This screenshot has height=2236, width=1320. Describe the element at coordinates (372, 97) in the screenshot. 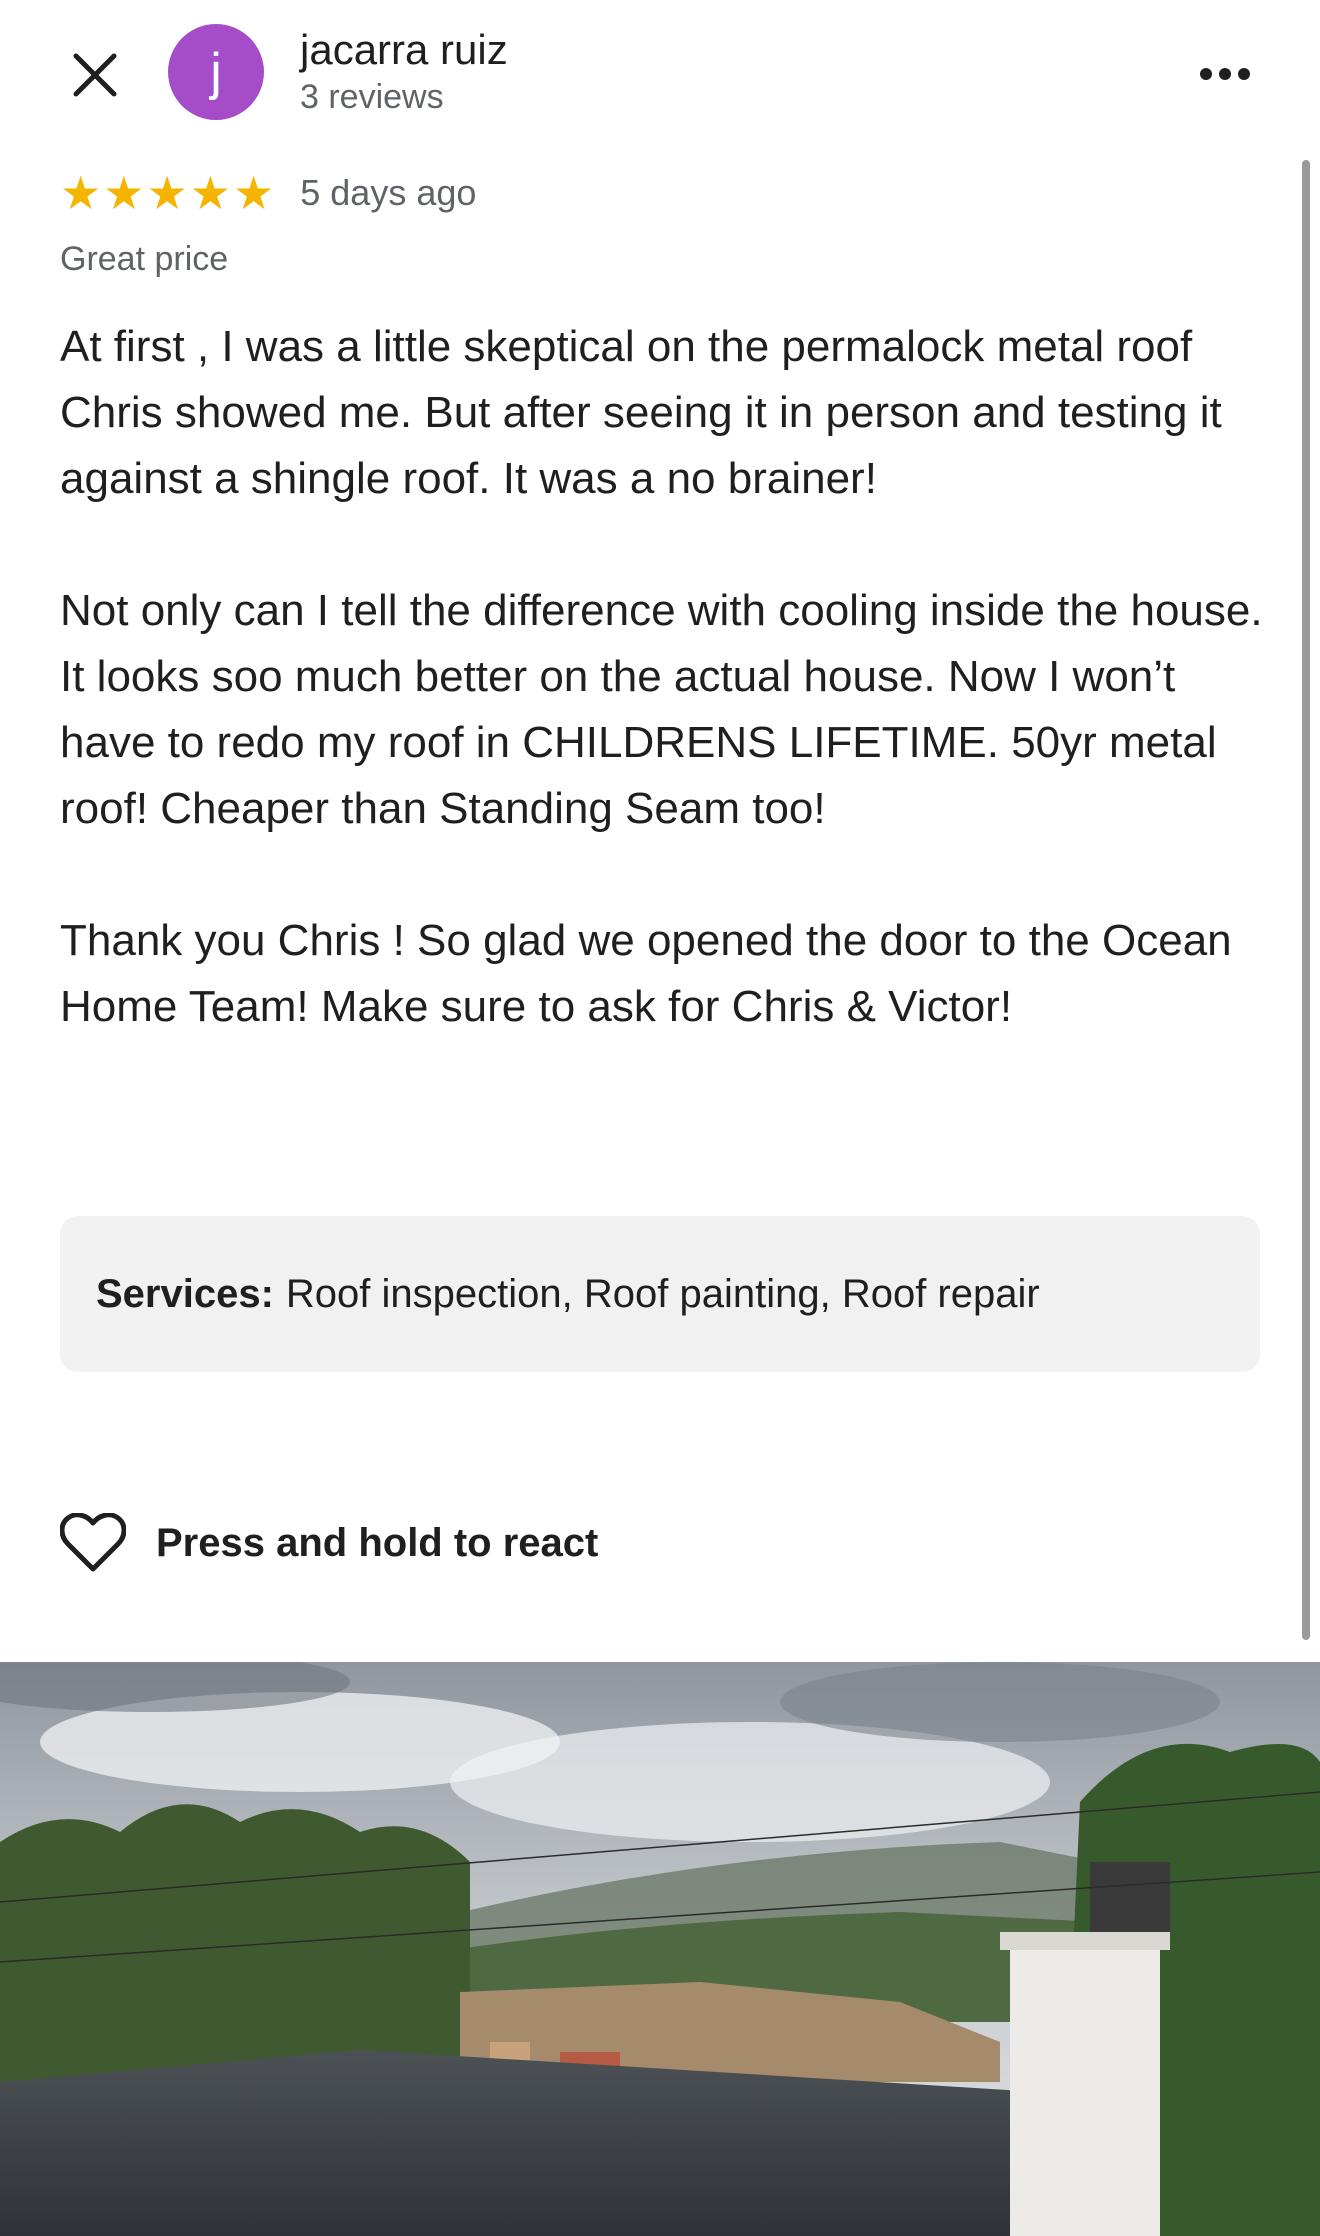

I see `reviewer-review-count: 3 reviews` at that location.